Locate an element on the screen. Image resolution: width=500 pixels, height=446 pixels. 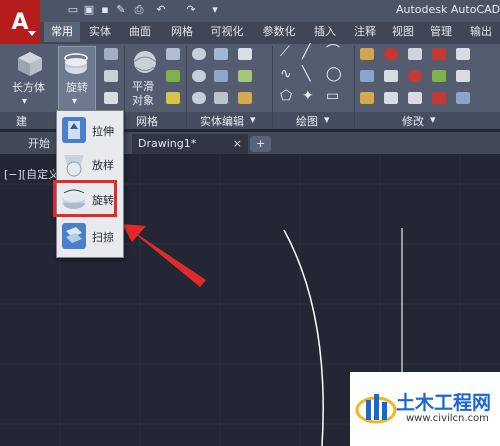
tab-mesh: 网格 is located at coordinates (182, 32).